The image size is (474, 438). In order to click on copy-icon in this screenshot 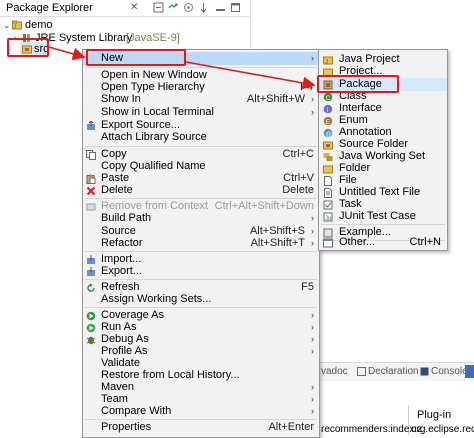, I will do `click(91, 155)`.